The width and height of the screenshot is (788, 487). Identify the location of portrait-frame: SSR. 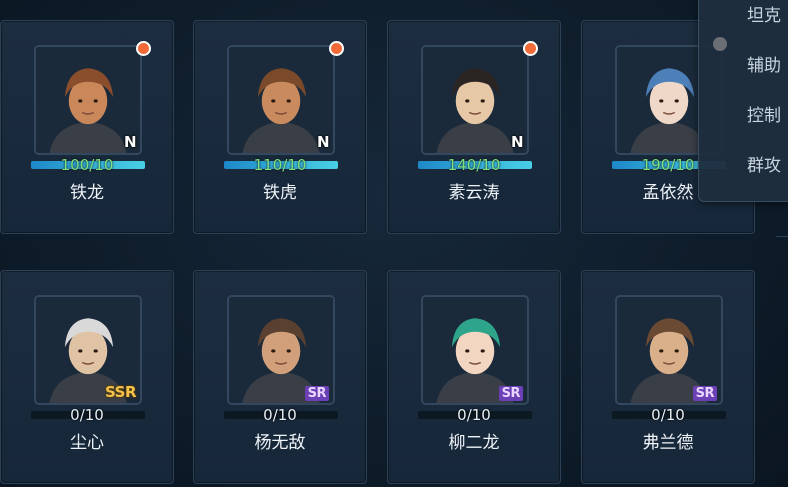
(88, 350).